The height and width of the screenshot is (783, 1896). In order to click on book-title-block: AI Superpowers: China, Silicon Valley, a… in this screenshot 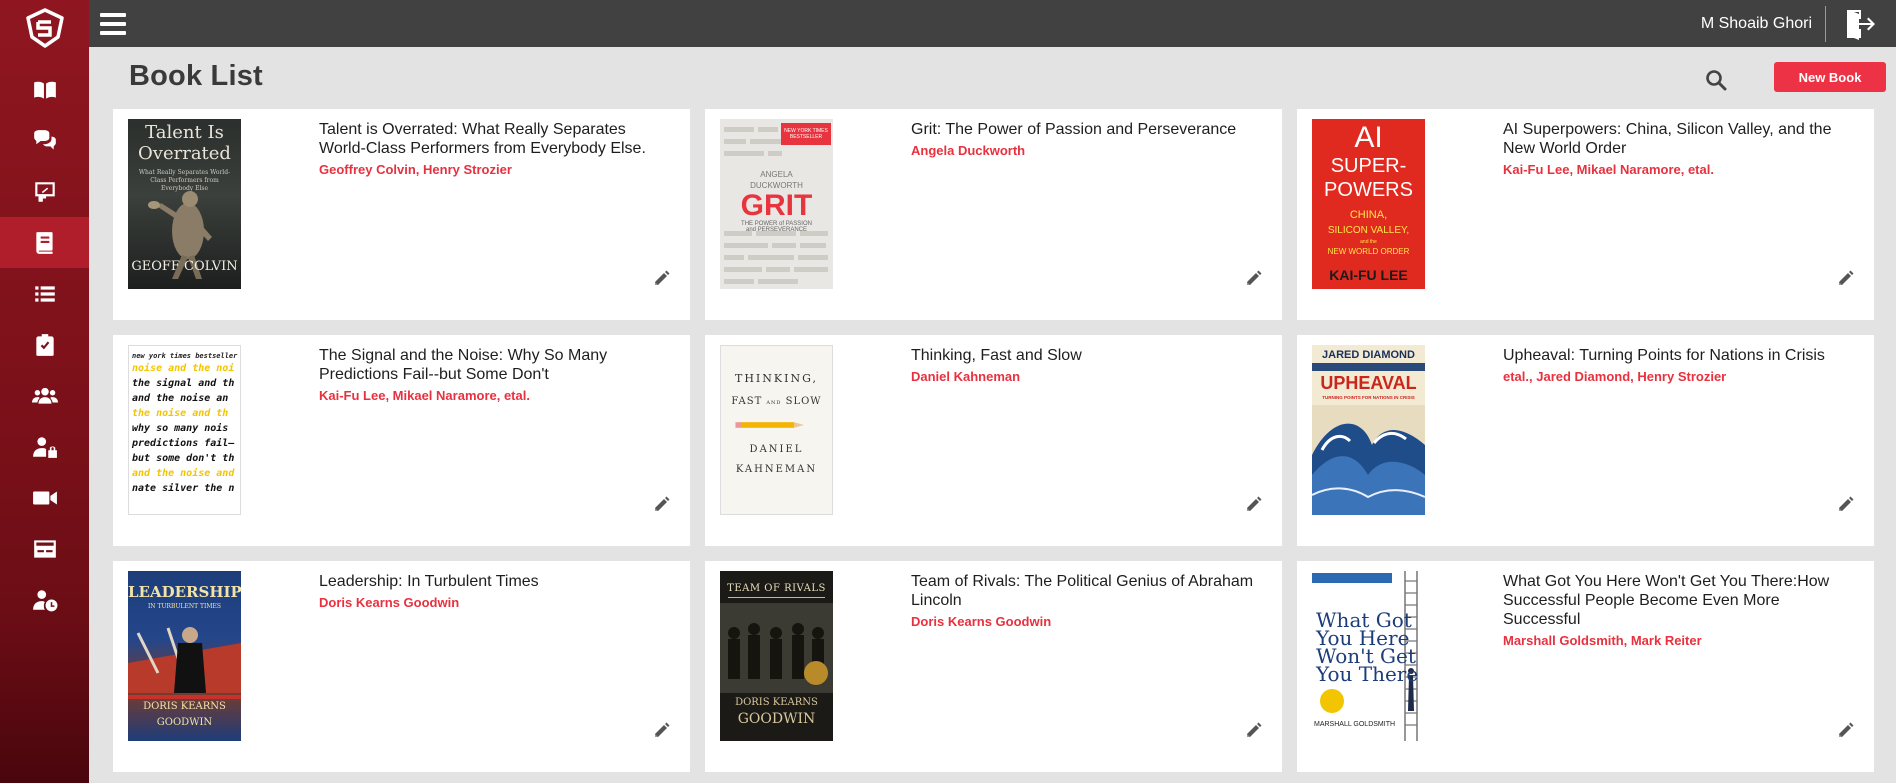, I will do `click(1681, 149)`.